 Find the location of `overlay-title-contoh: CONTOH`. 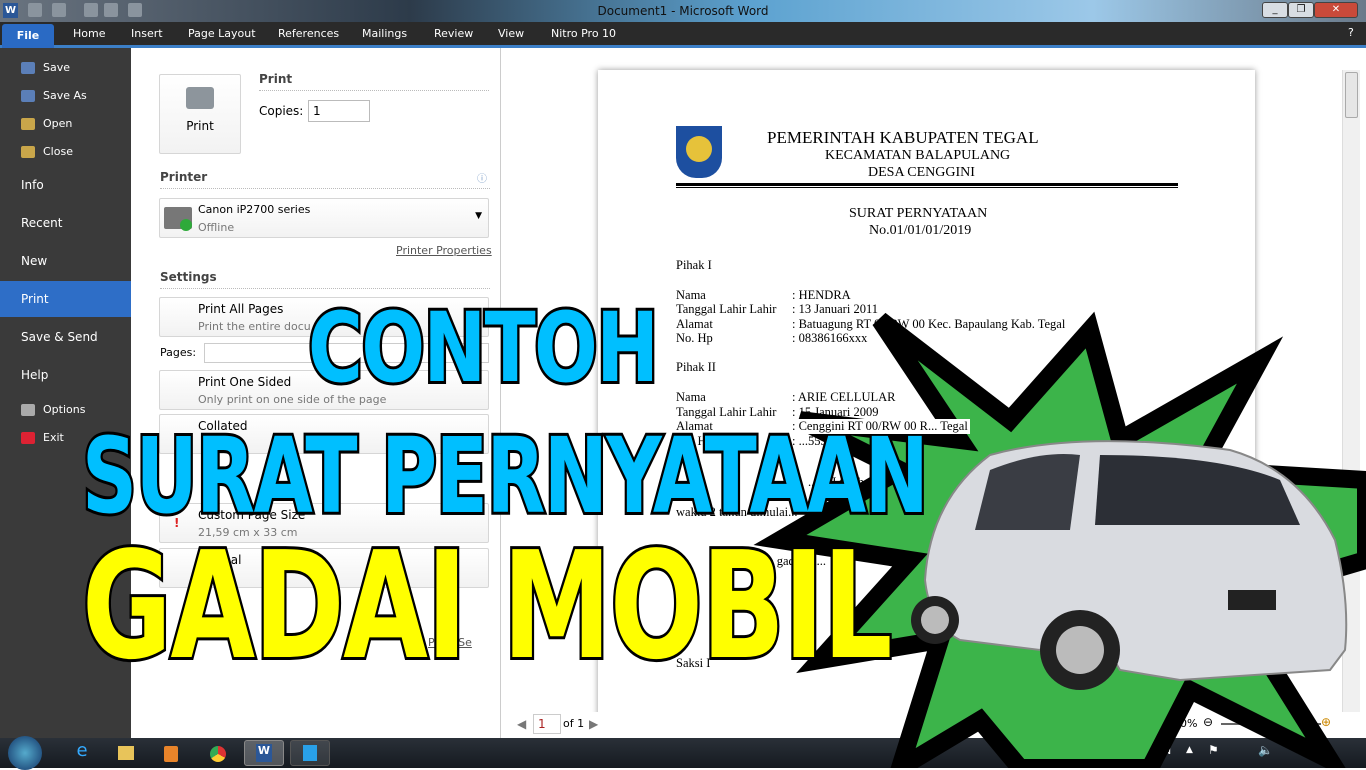

overlay-title-contoh: CONTOH is located at coordinates (484, 348).